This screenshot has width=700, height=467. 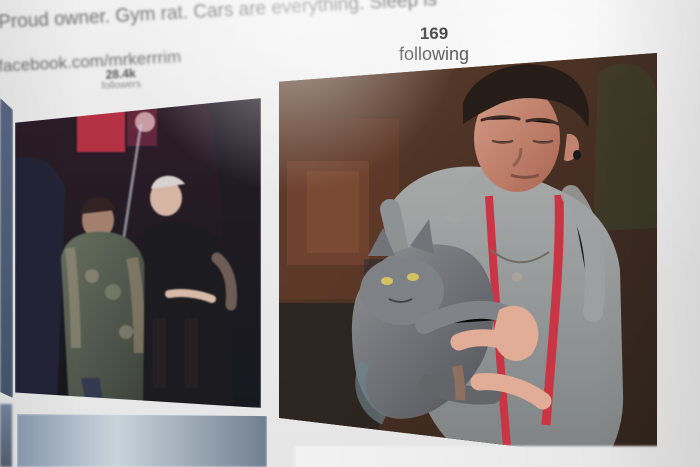 What do you see at coordinates (121, 85) in the screenshot?
I see `followers-label: followers` at bounding box center [121, 85].